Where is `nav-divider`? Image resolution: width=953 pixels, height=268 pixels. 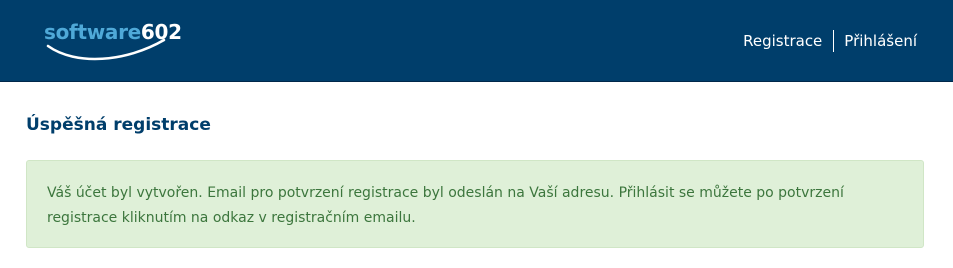 nav-divider is located at coordinates (834, 41).